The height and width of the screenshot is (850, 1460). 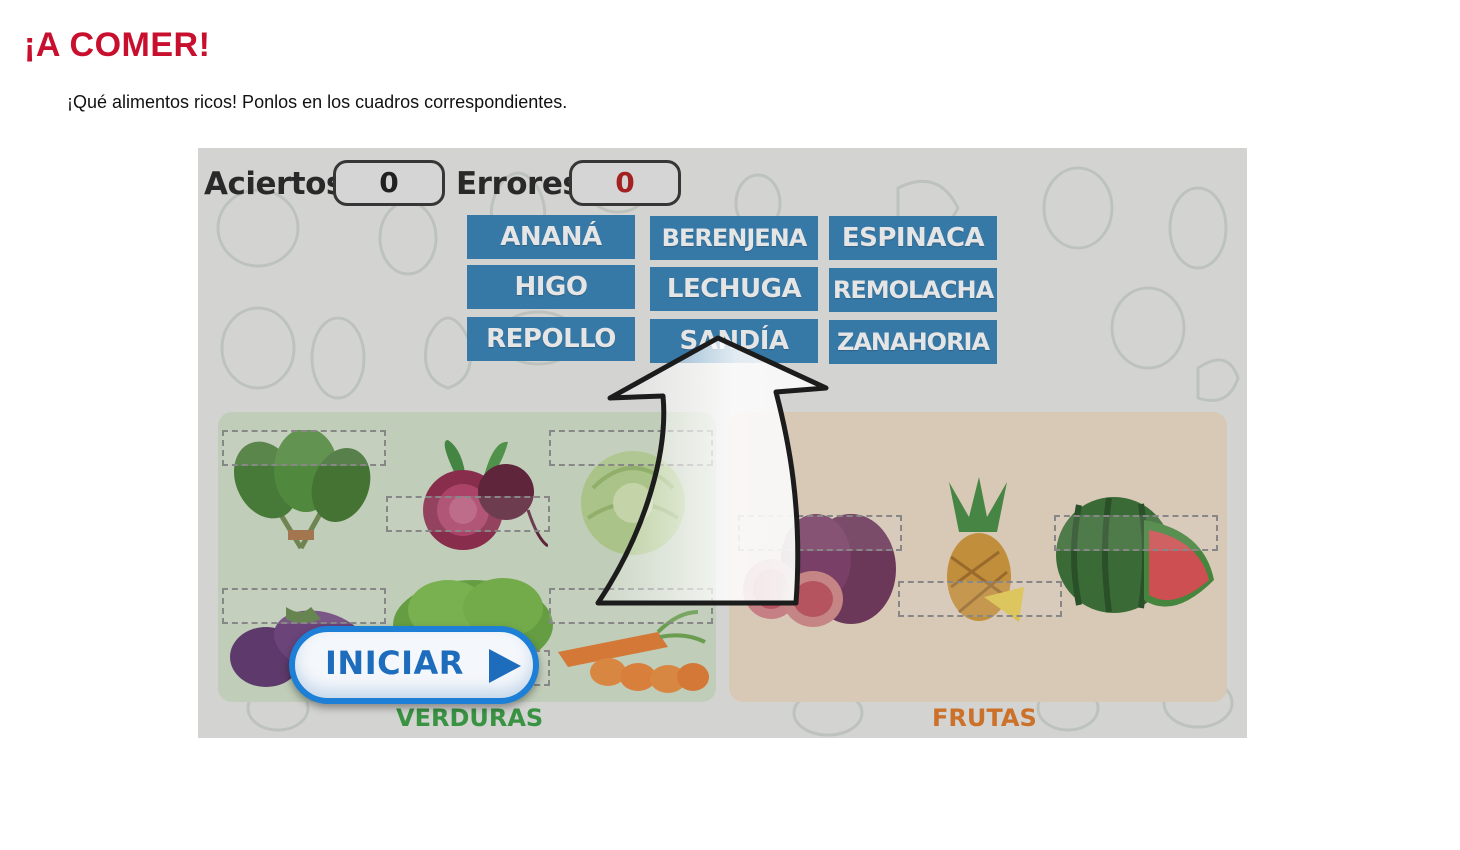 What do you see at coordinates (913, 342) in the screenshot?
I see `word-tile-zanahoria: ZANAHORIA` at bounding box center [913, 342].